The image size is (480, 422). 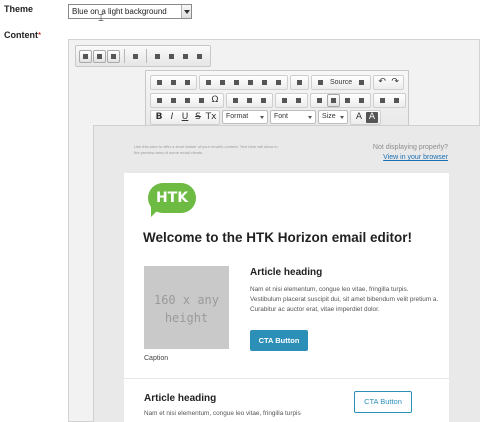 What do you see at coordinates (215, 100) in the screenshot?
I see `special-char-icon: Ω` at bounding box center [215, 100].